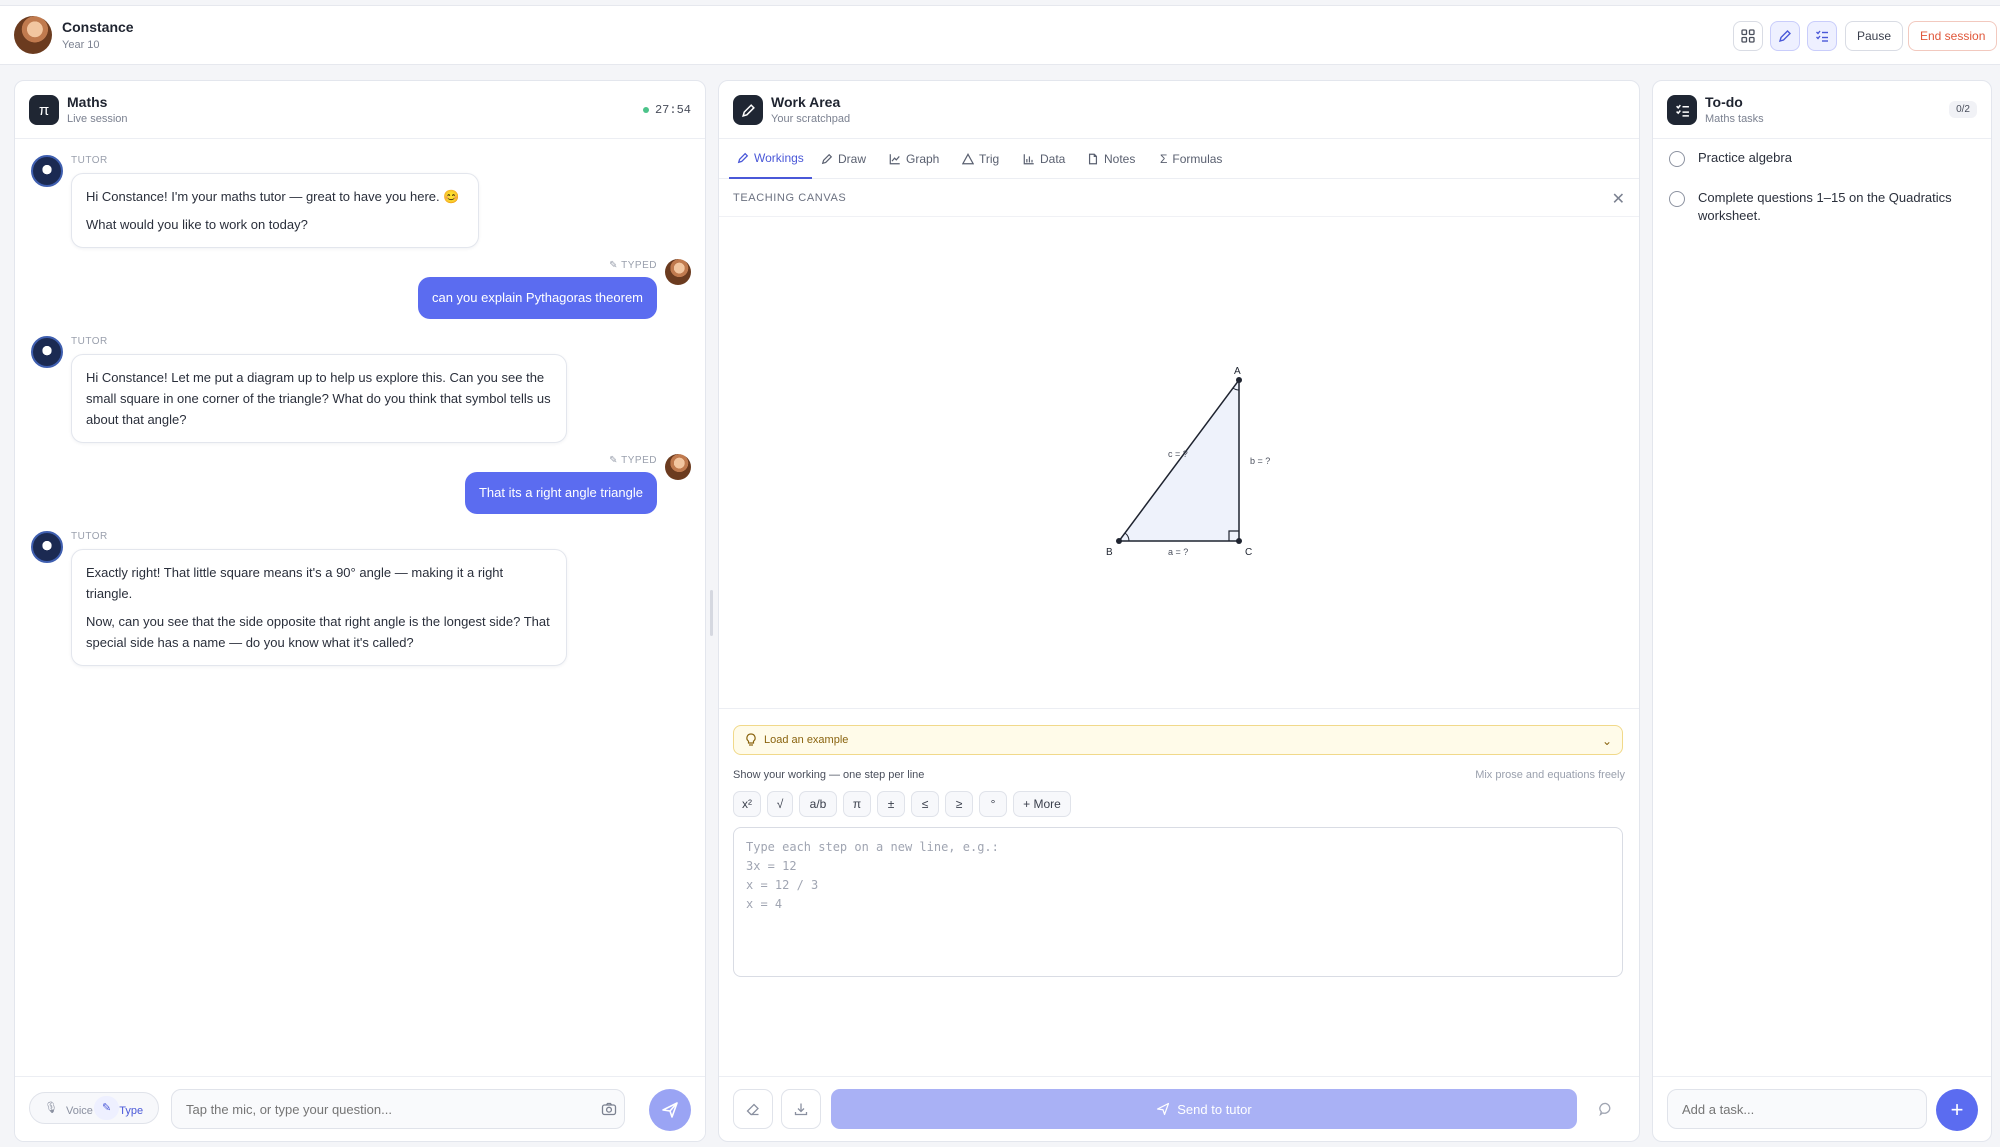 This screenshot has width=2000, height=1147. What do you see at coordinates (1164, 159) in the screenshot?
I see `sigma-icon: Σ` at bounding box center [1164, 159].